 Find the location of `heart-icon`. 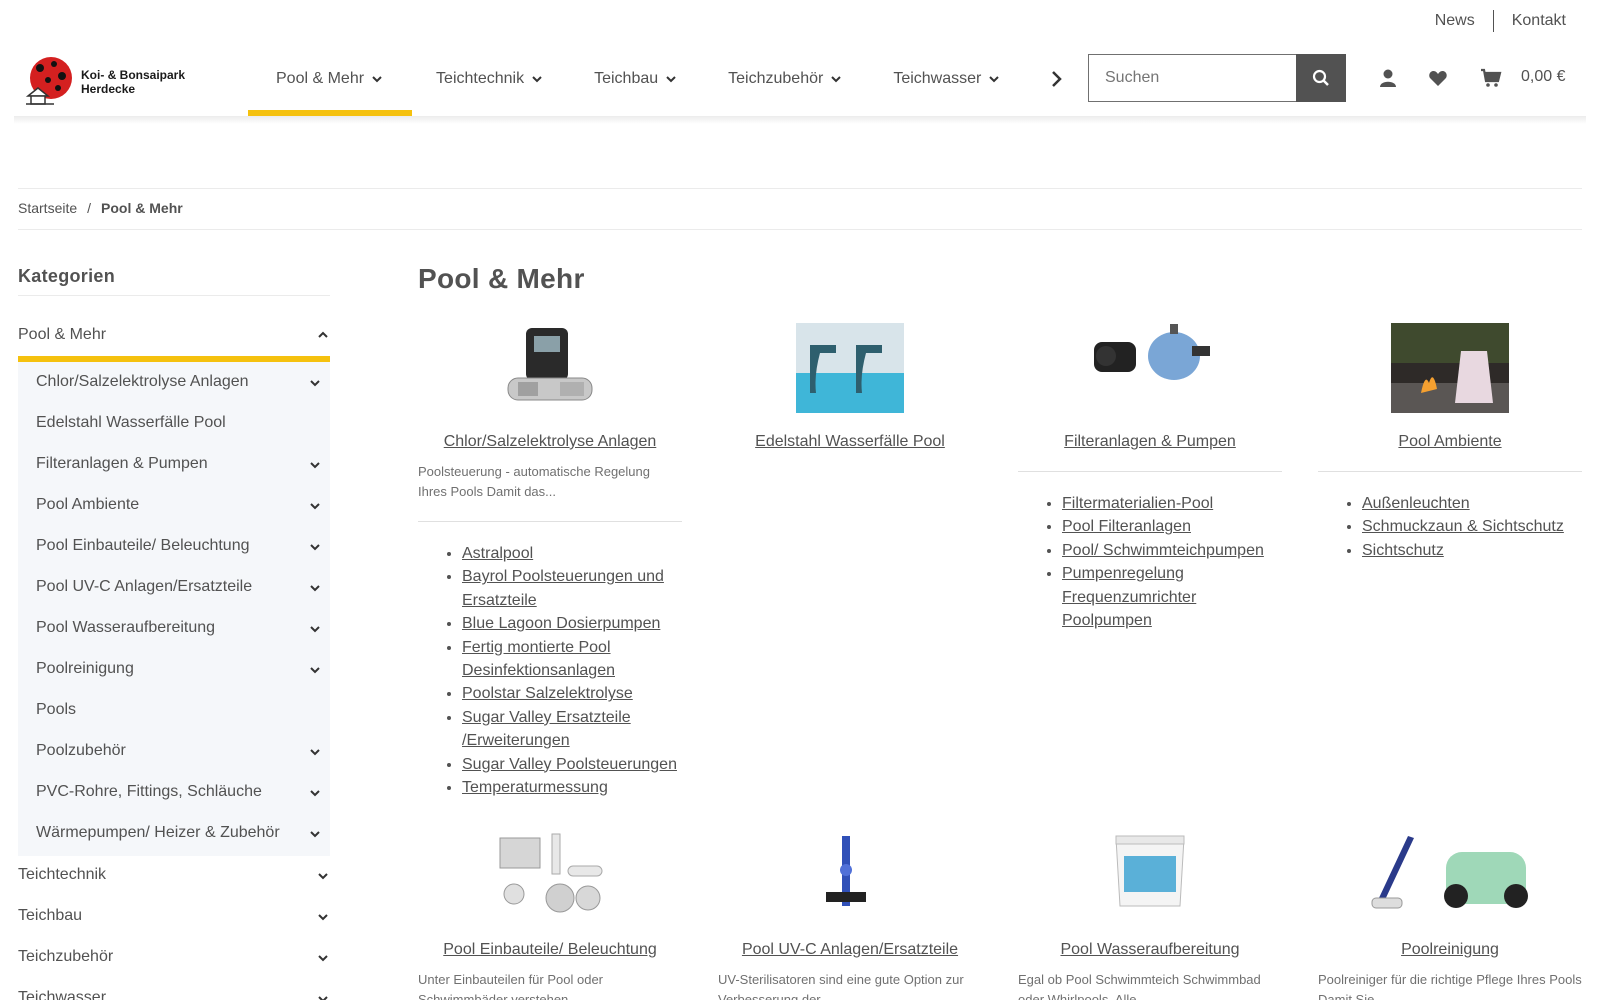

heart-icon is located at coordinates (1438, 78).